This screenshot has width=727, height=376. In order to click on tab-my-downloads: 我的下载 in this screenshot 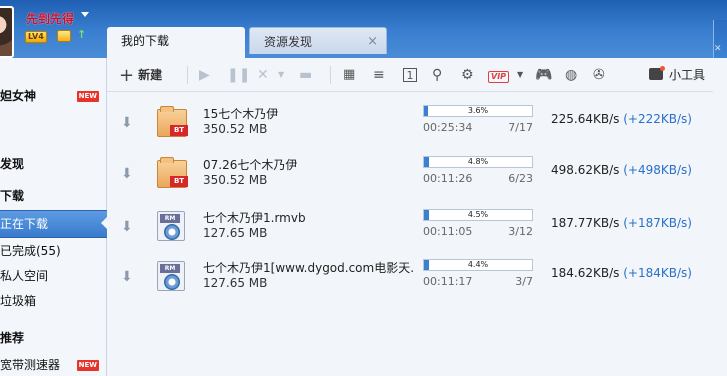, I will do `click(176, 42)`.